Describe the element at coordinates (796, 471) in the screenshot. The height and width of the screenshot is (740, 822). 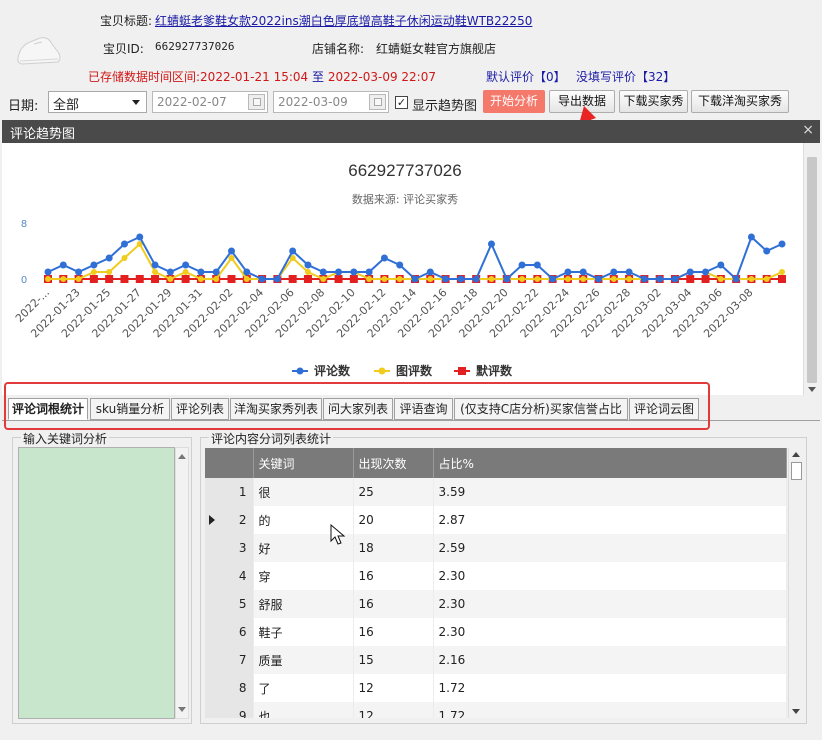
I see `table-scrollbar-thumb` at that location.